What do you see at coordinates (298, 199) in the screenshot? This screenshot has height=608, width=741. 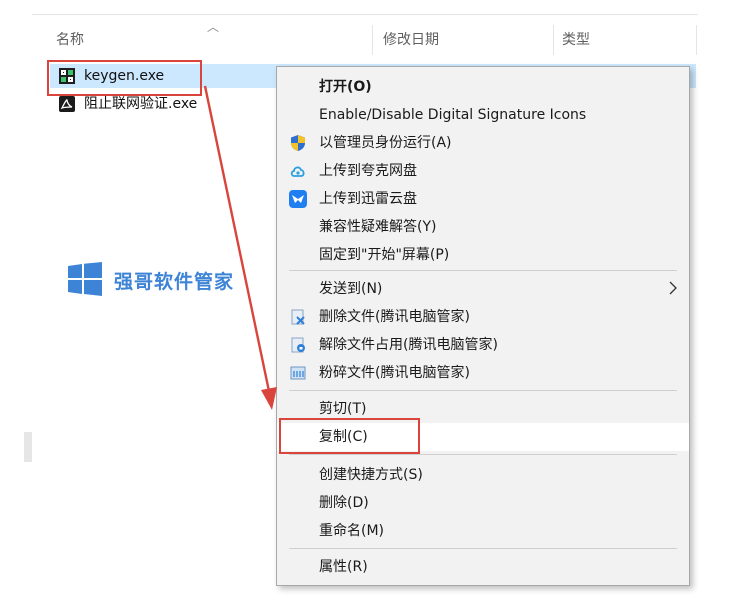 I see `xunlei-icon` at bounding box center [298, 199].